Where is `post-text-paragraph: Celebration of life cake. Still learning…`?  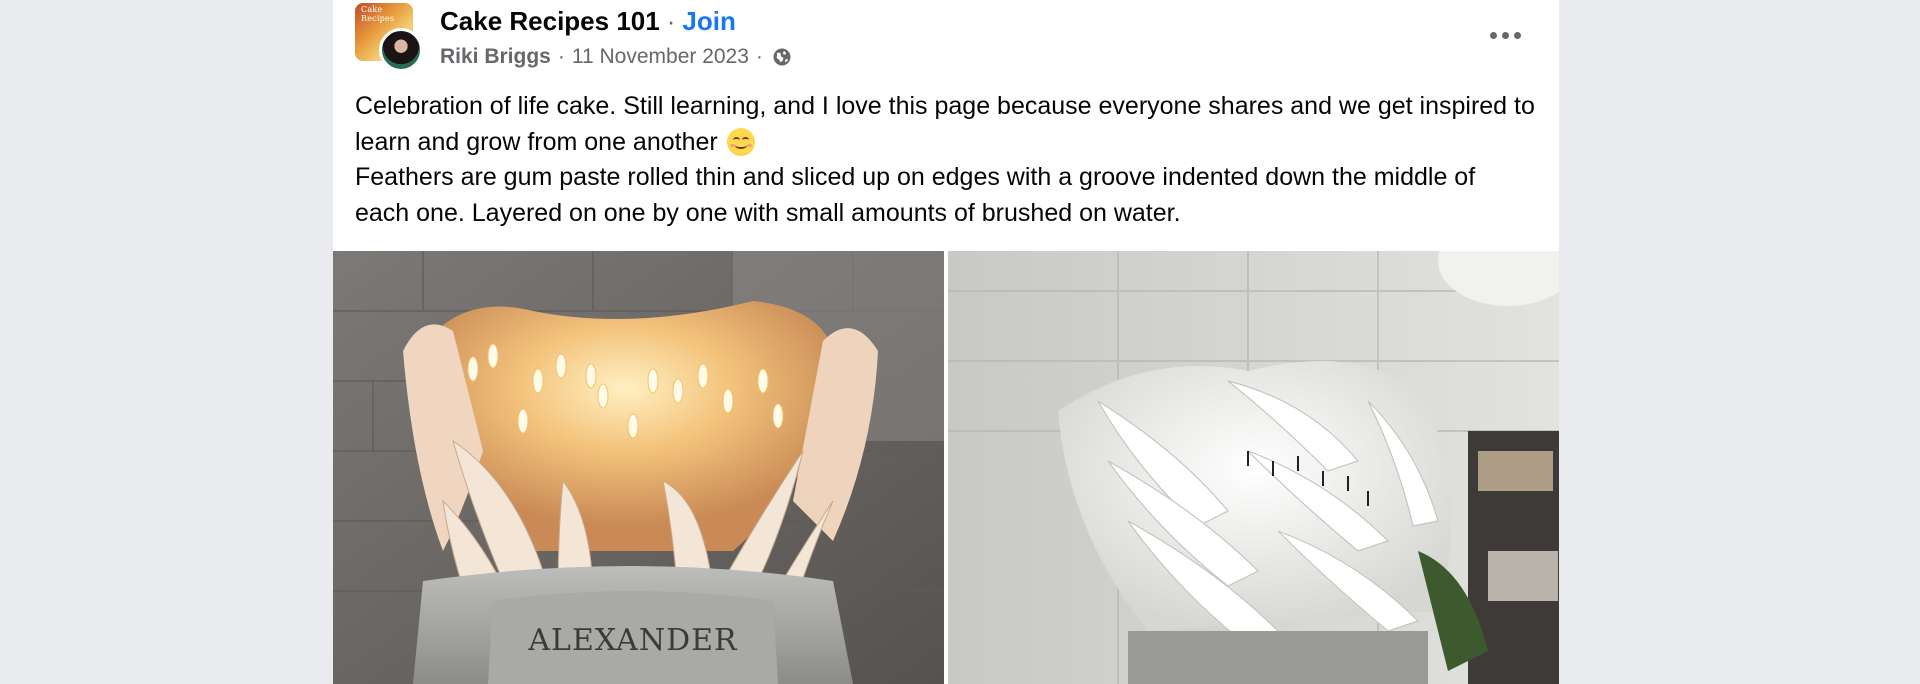
post-text-paragraph: Celebration of life cake. Still learning… is located at coordinates (945, 124).